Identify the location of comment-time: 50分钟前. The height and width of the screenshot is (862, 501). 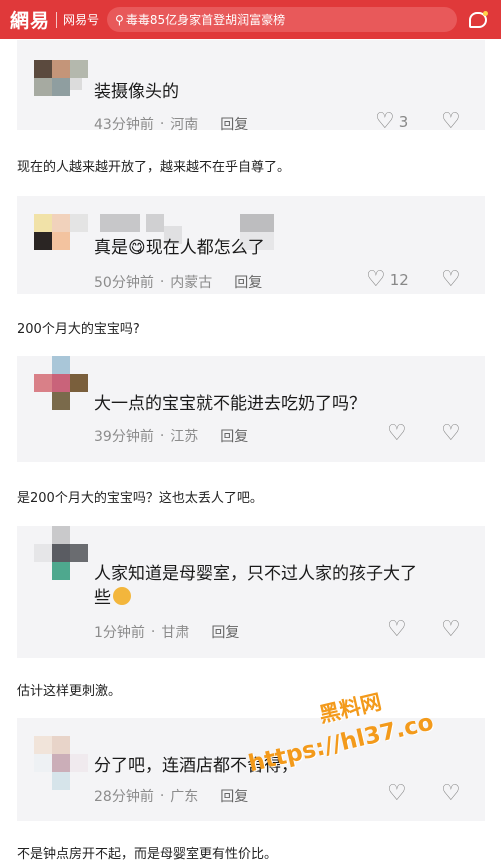
(124, 283).